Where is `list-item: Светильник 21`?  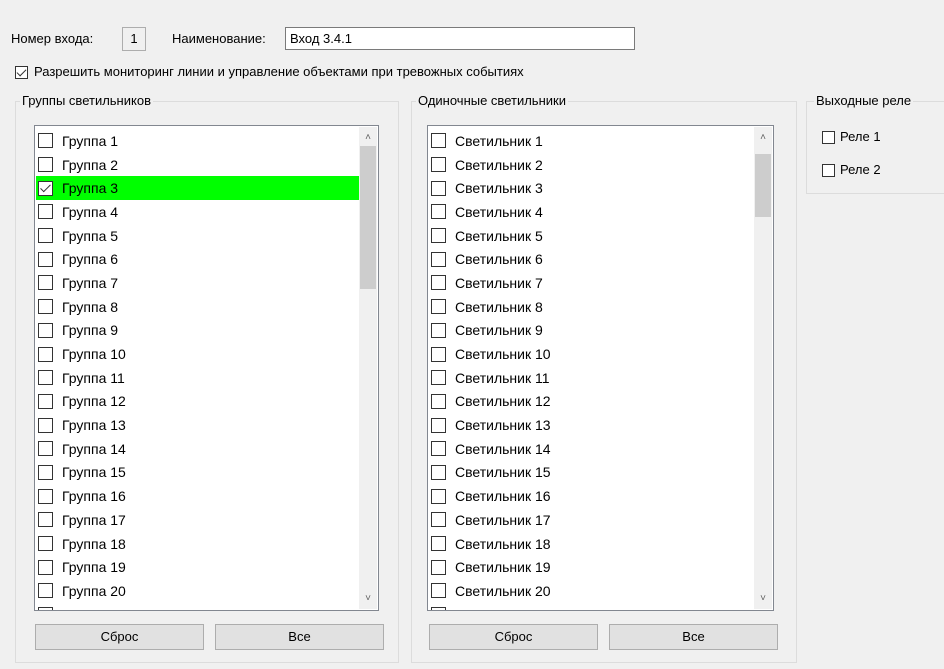
list-item: Светильник 21 is located at coordinates (592, 606).